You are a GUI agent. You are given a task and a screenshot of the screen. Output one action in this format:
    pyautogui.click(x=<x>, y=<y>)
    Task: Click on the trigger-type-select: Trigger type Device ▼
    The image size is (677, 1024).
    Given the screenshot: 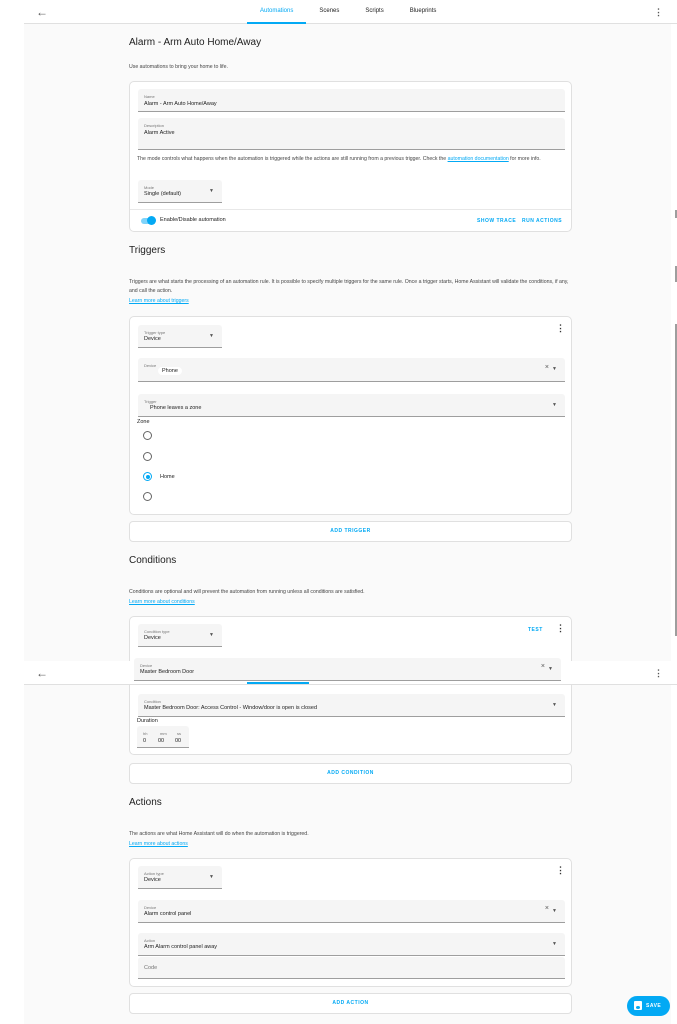 What is the action you would take?
    pyautogui.click(x=180, y=336)
    